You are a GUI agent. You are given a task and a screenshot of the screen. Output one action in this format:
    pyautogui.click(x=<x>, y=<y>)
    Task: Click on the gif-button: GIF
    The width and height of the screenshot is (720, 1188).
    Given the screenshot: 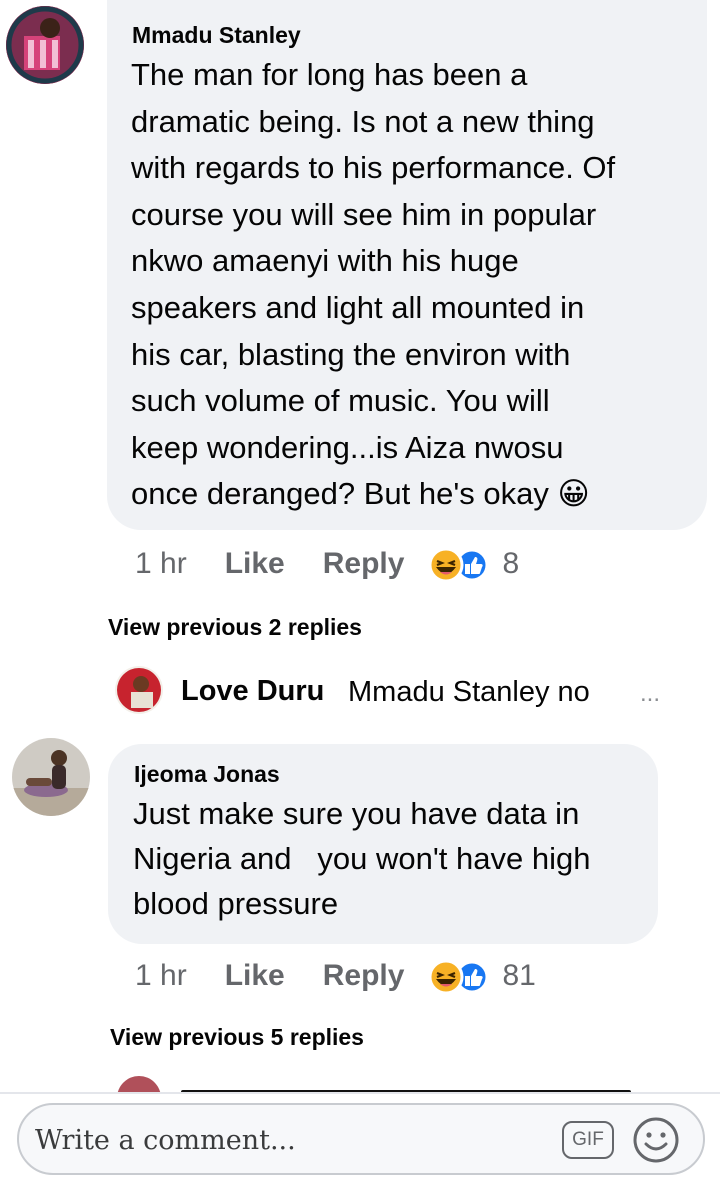 What is the action you would take?
    pyautogui.click(x=588, y=1140)
    